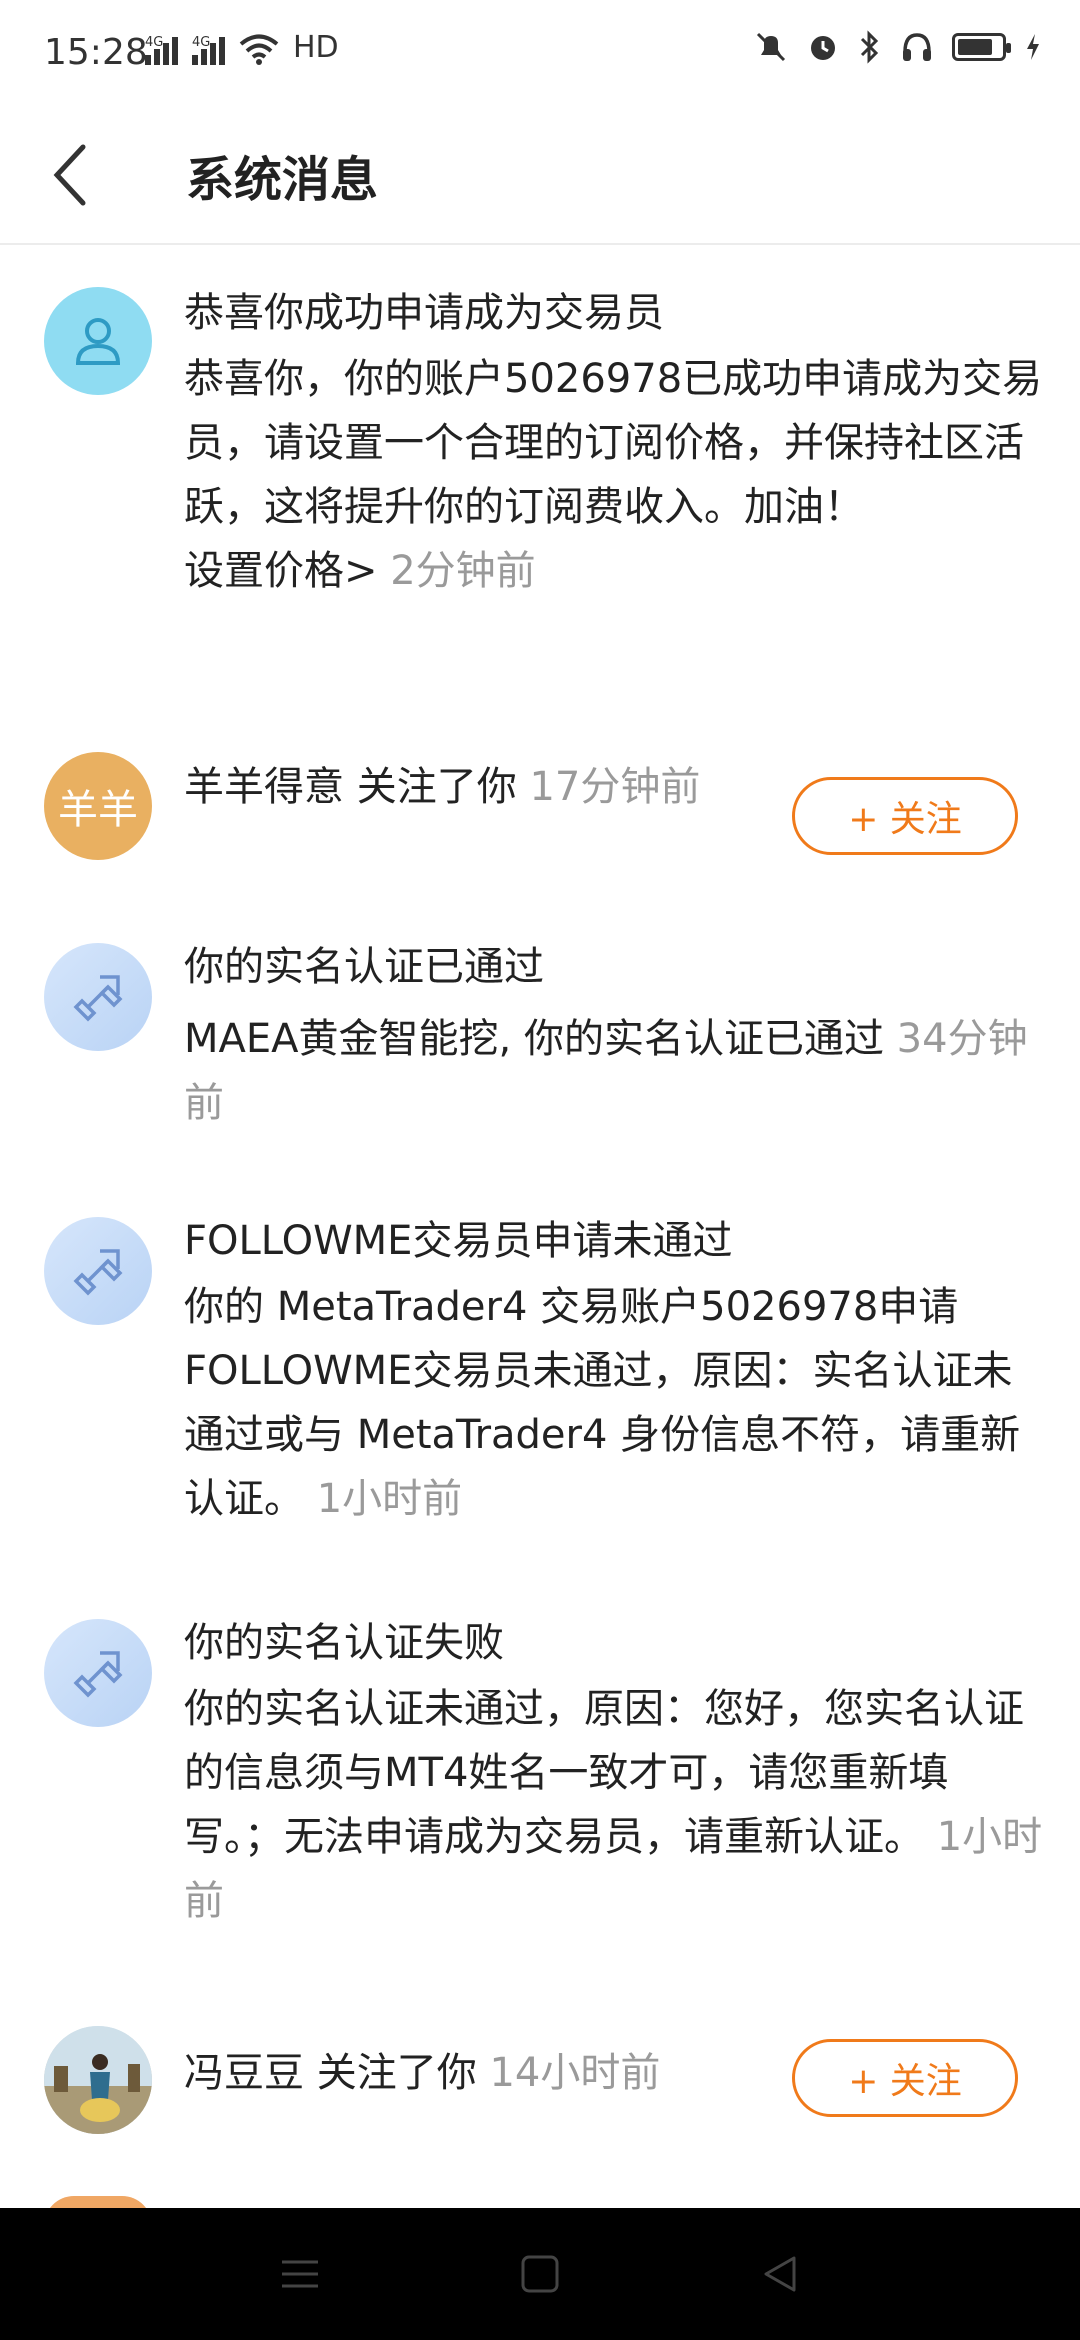 This screenshot has width=1080, height=2340. I want to click on back-button, so click(71, 175).